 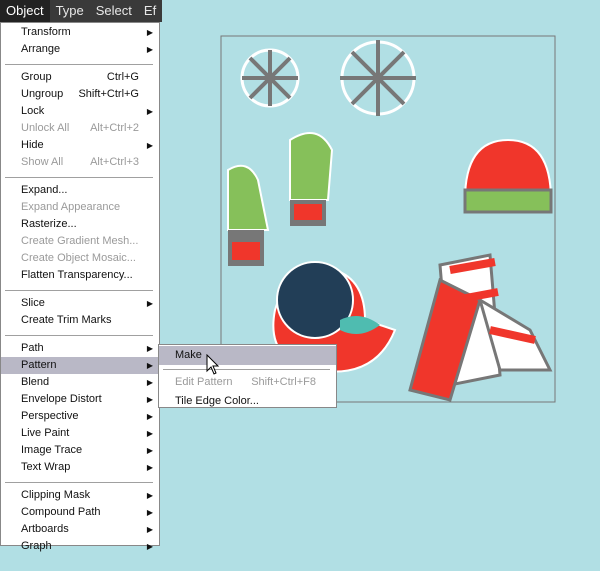 What do you see at coordinates (61, 399) in the screenshot?
I see `menu-item-label: Envelope Distort` at bounding box center [61, 399].